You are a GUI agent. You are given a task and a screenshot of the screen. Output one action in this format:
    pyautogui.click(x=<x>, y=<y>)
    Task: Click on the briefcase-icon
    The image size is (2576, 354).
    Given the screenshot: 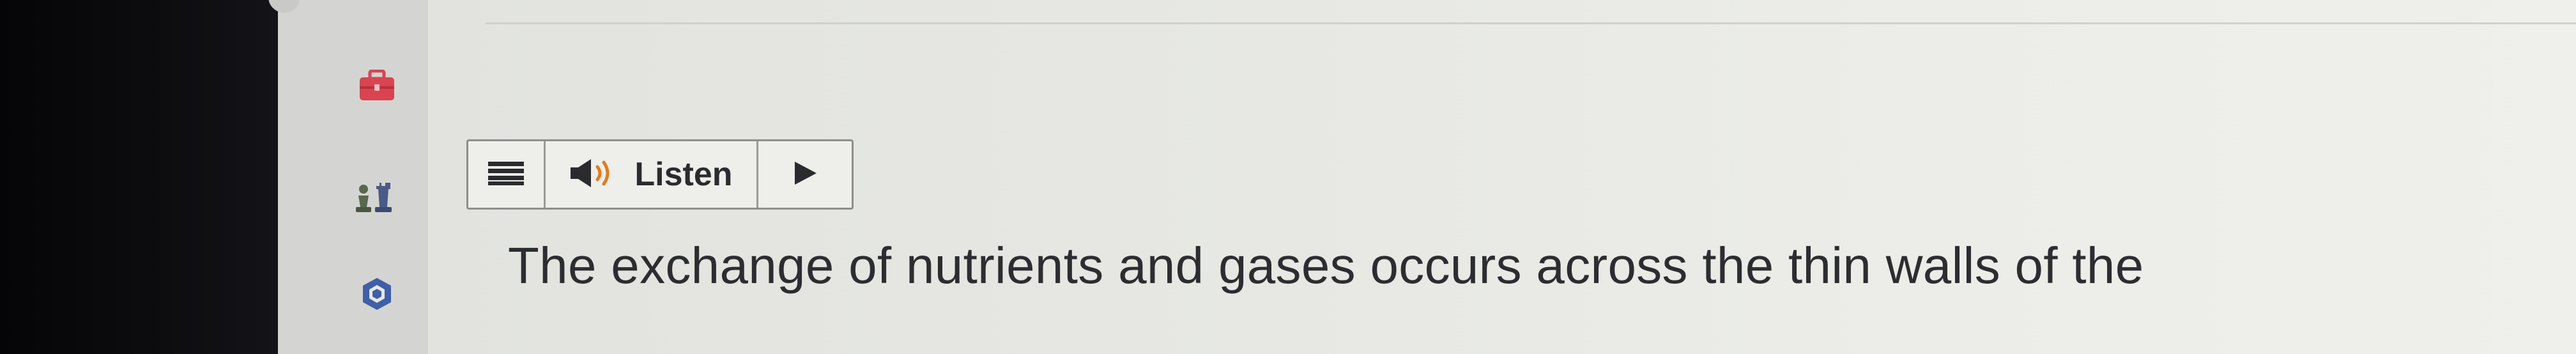 What is the action you would take?
    pyautogui.click(x=377, y=86)
    